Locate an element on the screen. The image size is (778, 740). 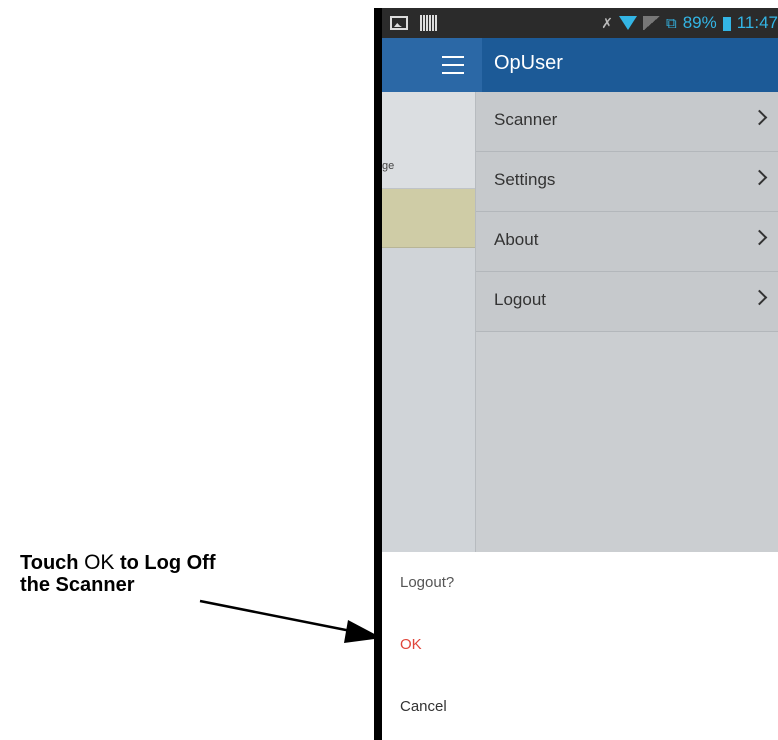
signal-icon is located at coordinates (651, 23).